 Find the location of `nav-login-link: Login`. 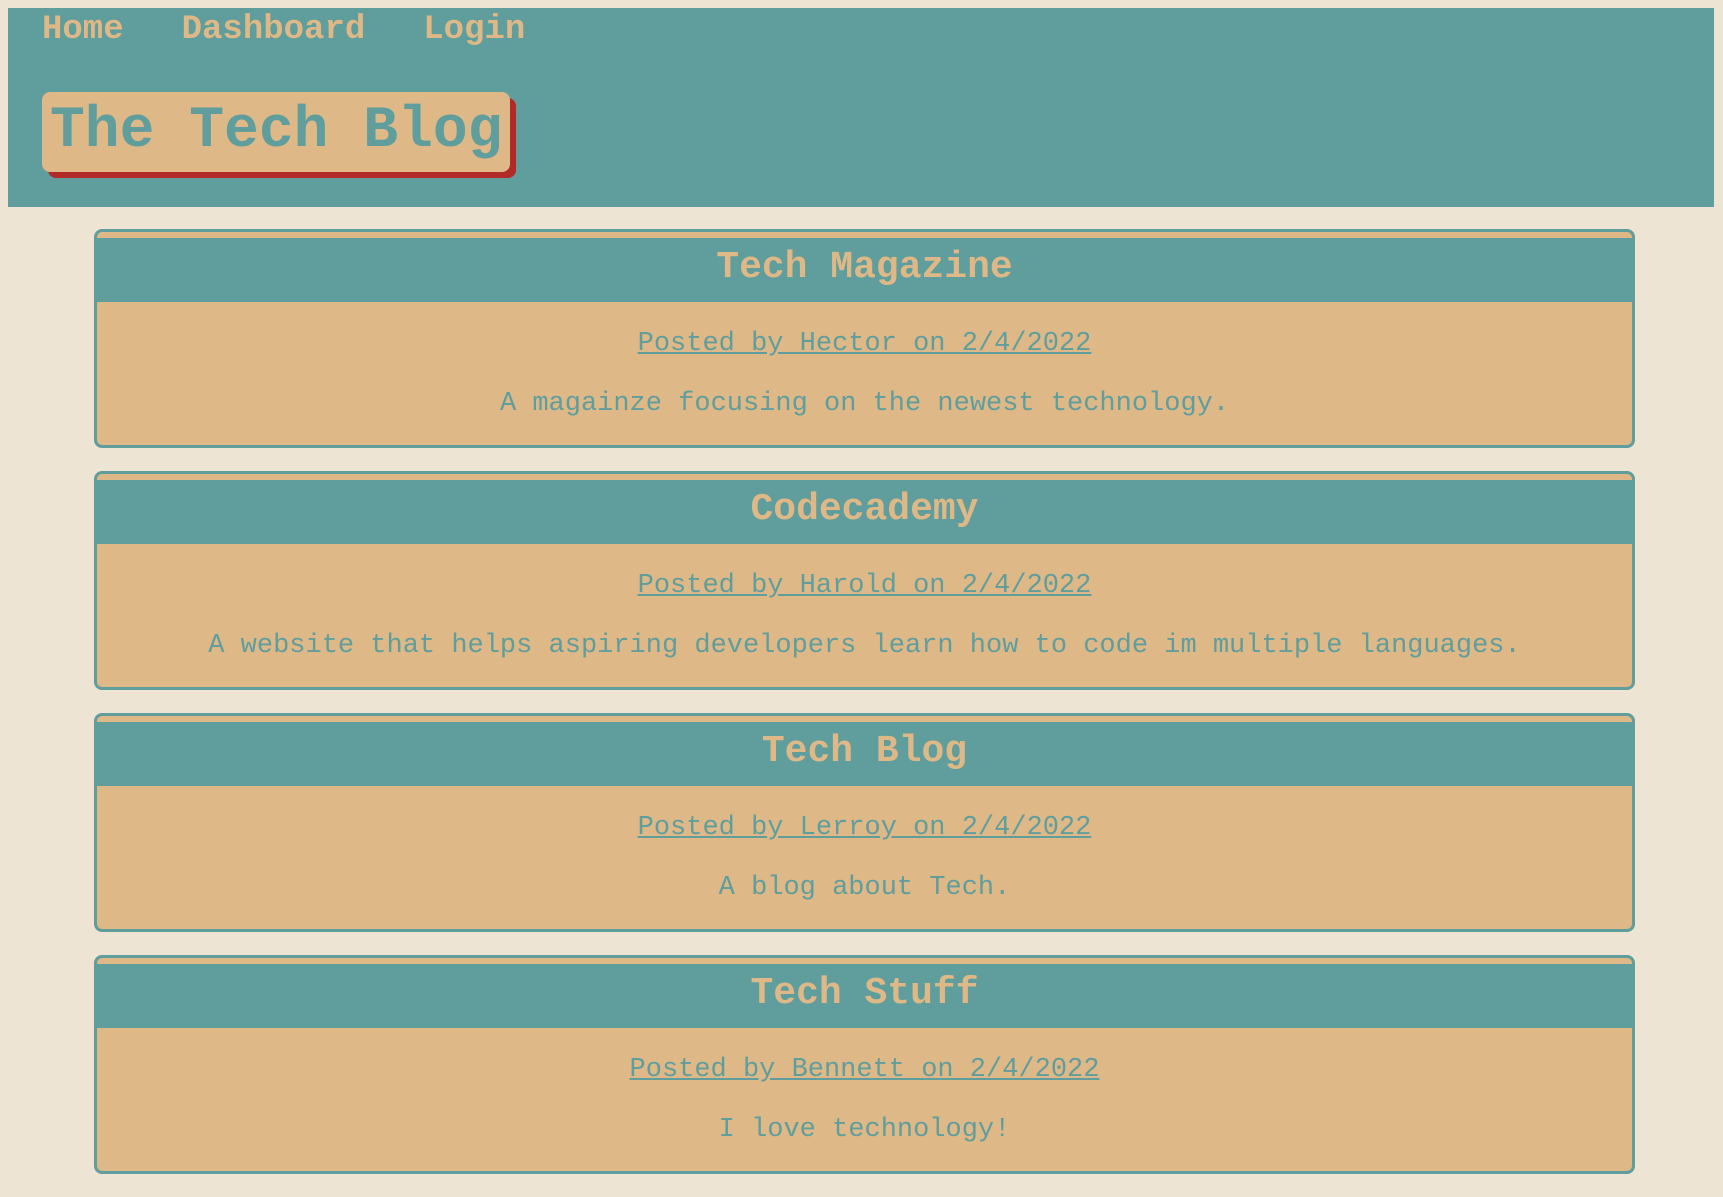

nav-login-link: Login is located at coordinates (474, 30).